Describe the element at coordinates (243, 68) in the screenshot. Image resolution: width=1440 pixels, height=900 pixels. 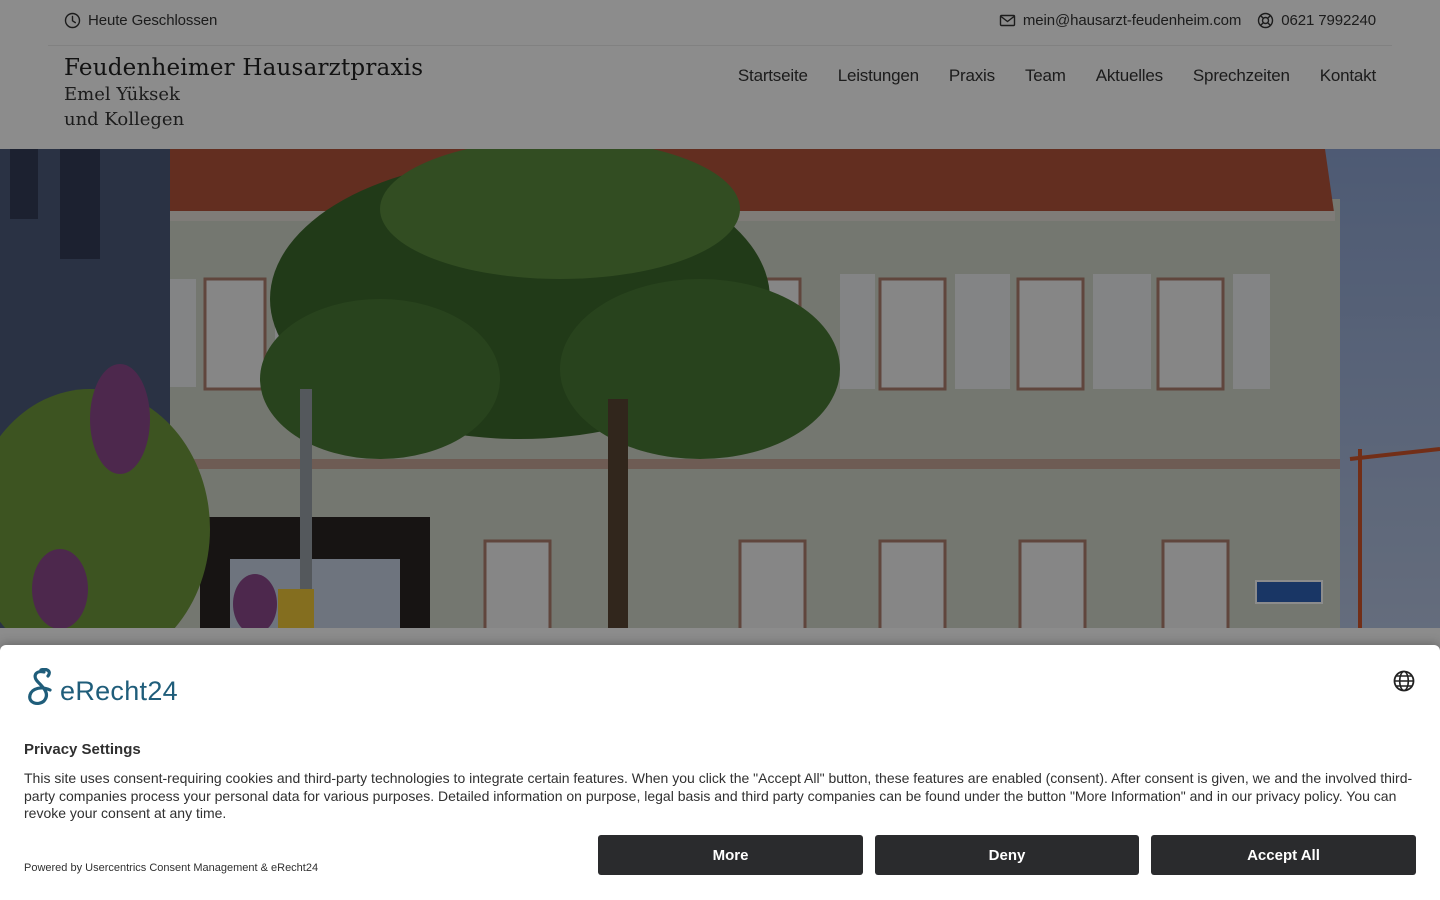
I see `brand-title: Feudenheimer Hausarztpraxis` at that location.